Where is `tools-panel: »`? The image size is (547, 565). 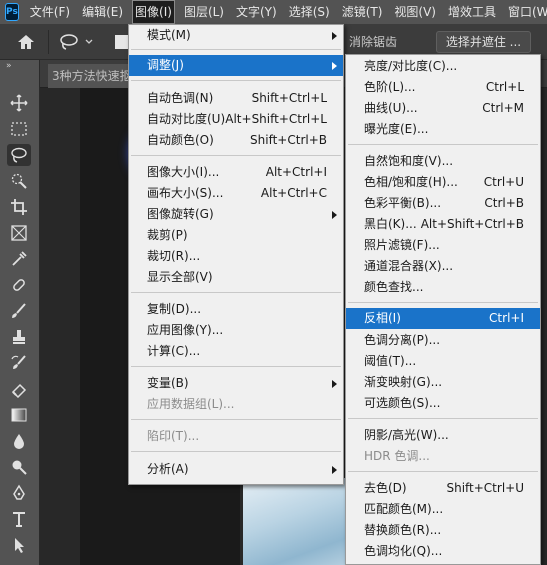 tools-panel: » is located at coordinates (20, 312).